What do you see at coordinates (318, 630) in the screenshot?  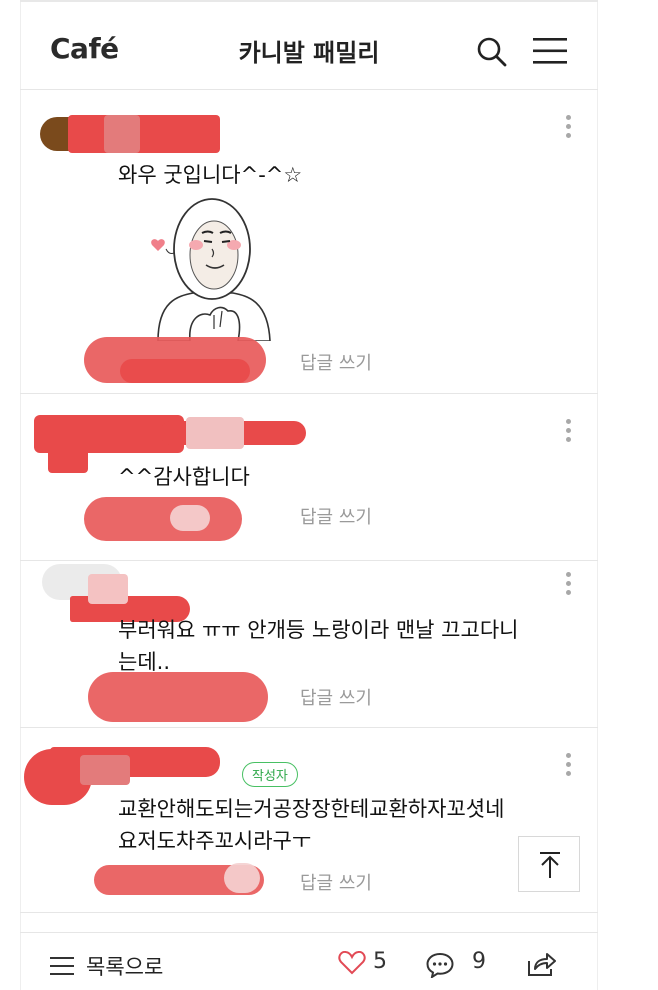 I see `comment-text-line: 부러워요 ㅠㅠ 안개등 노랑이라 맨날 끄고다니` at bounding box center [318, 630].